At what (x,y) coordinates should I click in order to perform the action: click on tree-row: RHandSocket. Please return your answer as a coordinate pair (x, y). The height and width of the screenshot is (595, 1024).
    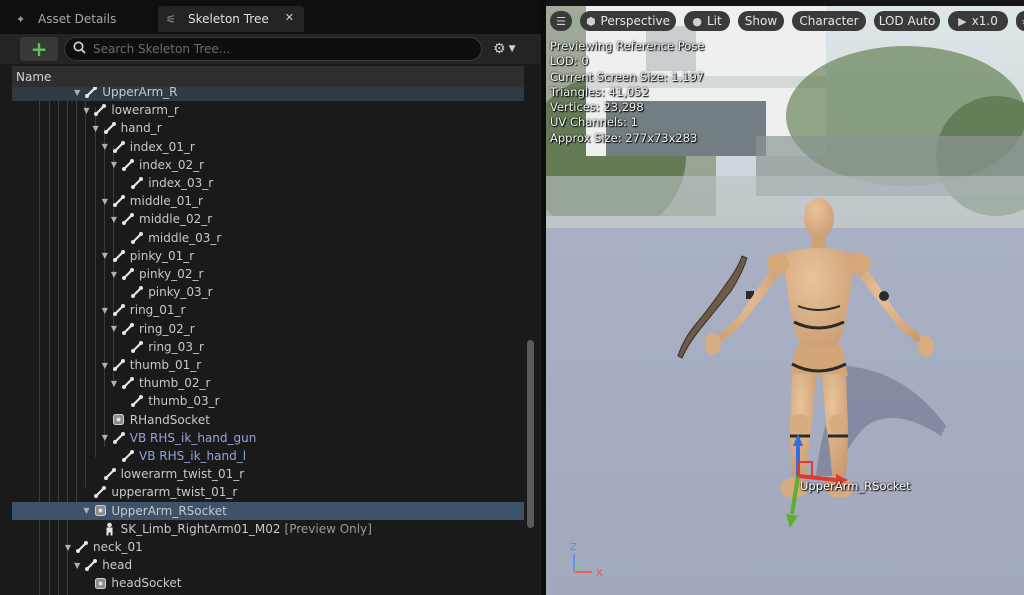
    Looking at the image, I should click on (268, 420).